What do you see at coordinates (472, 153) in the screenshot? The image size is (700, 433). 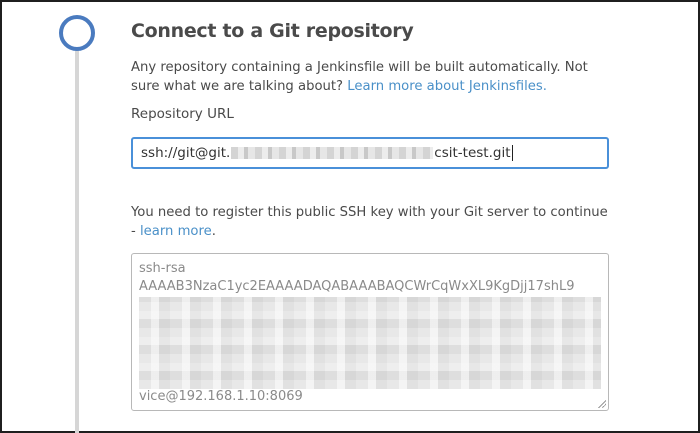 I see `url-suffix: csit-test.git` at bounding box center [472, 153].